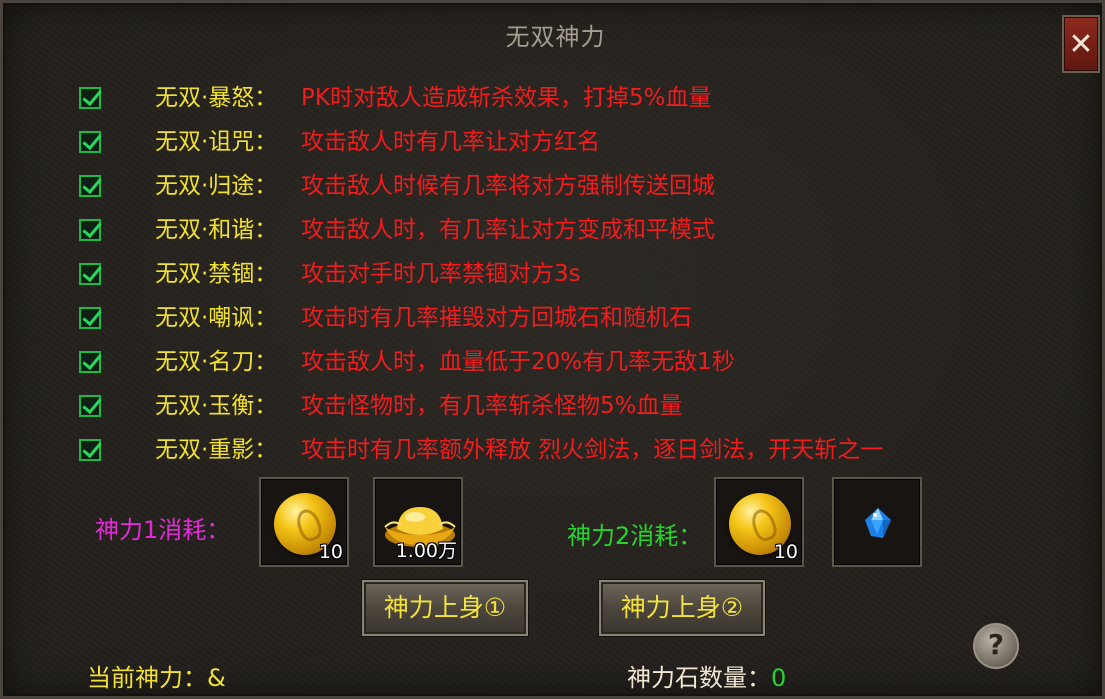 This screenshot has height=699, width=1105. Describe the element at coordinates (635, 536) in the screenshot. I see `cost2-label: 神力2消耗：` at that location.